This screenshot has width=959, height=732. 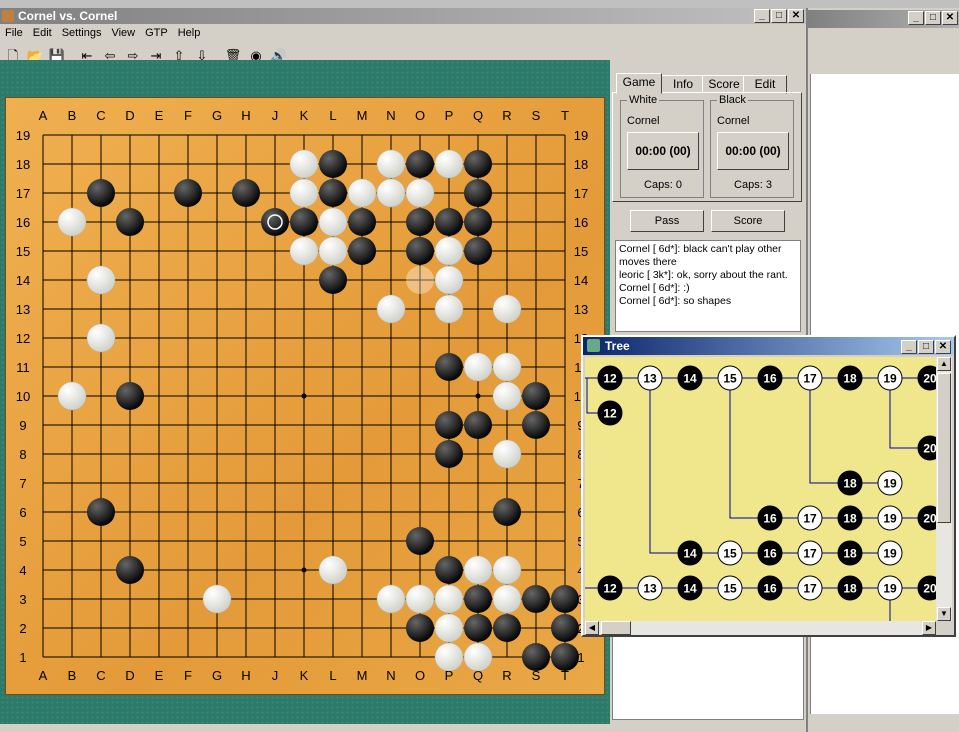 I want to click on close-button: ✕, so click(x=796, y=16).